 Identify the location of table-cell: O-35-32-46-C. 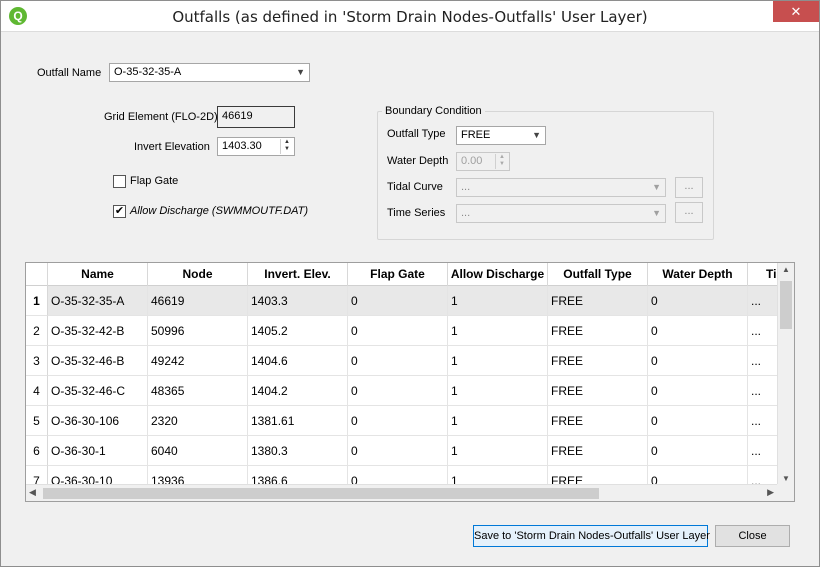
(98, 391).